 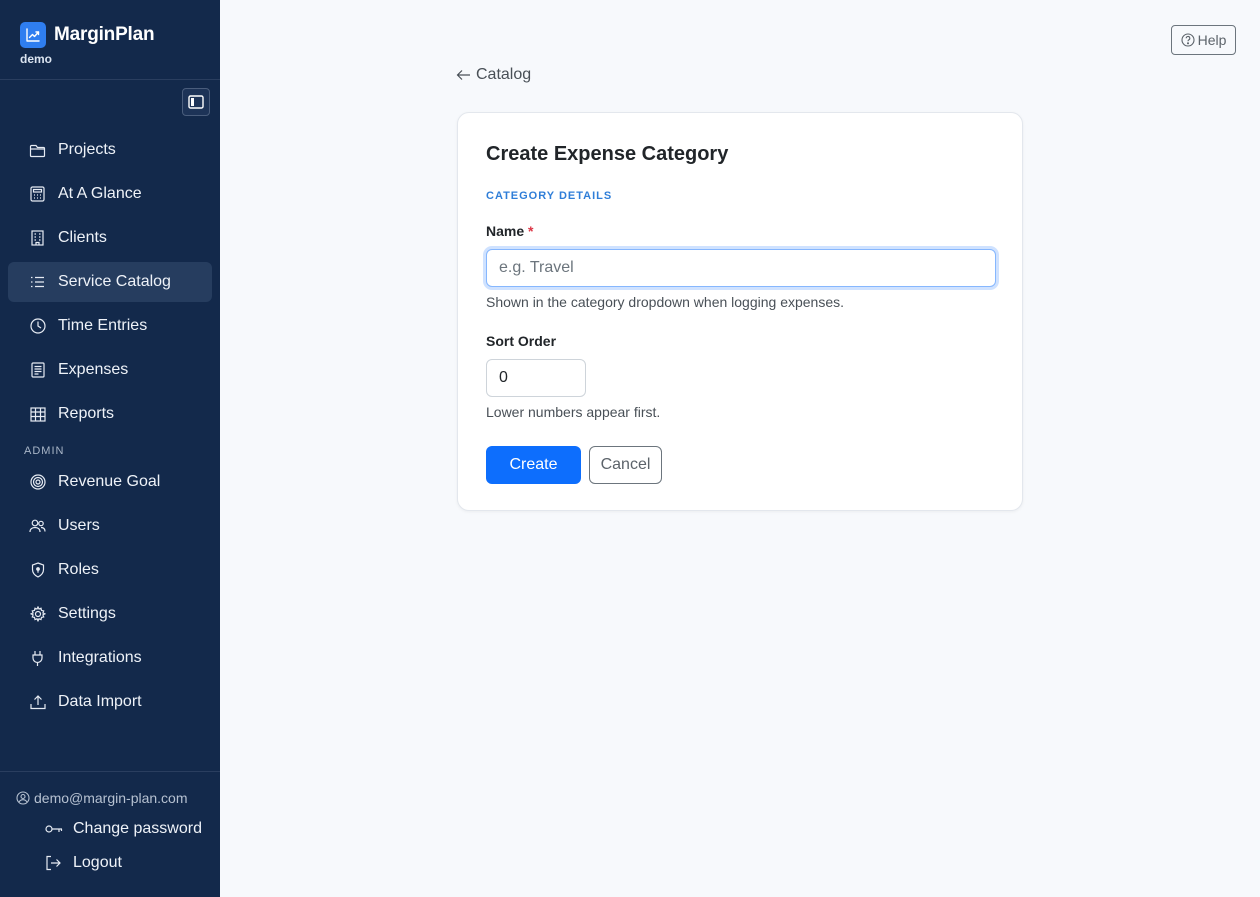 What do you see at coordinates (36, 59) in the screenshot?
I see `org-name: demo` at bounding box center [36, 59].